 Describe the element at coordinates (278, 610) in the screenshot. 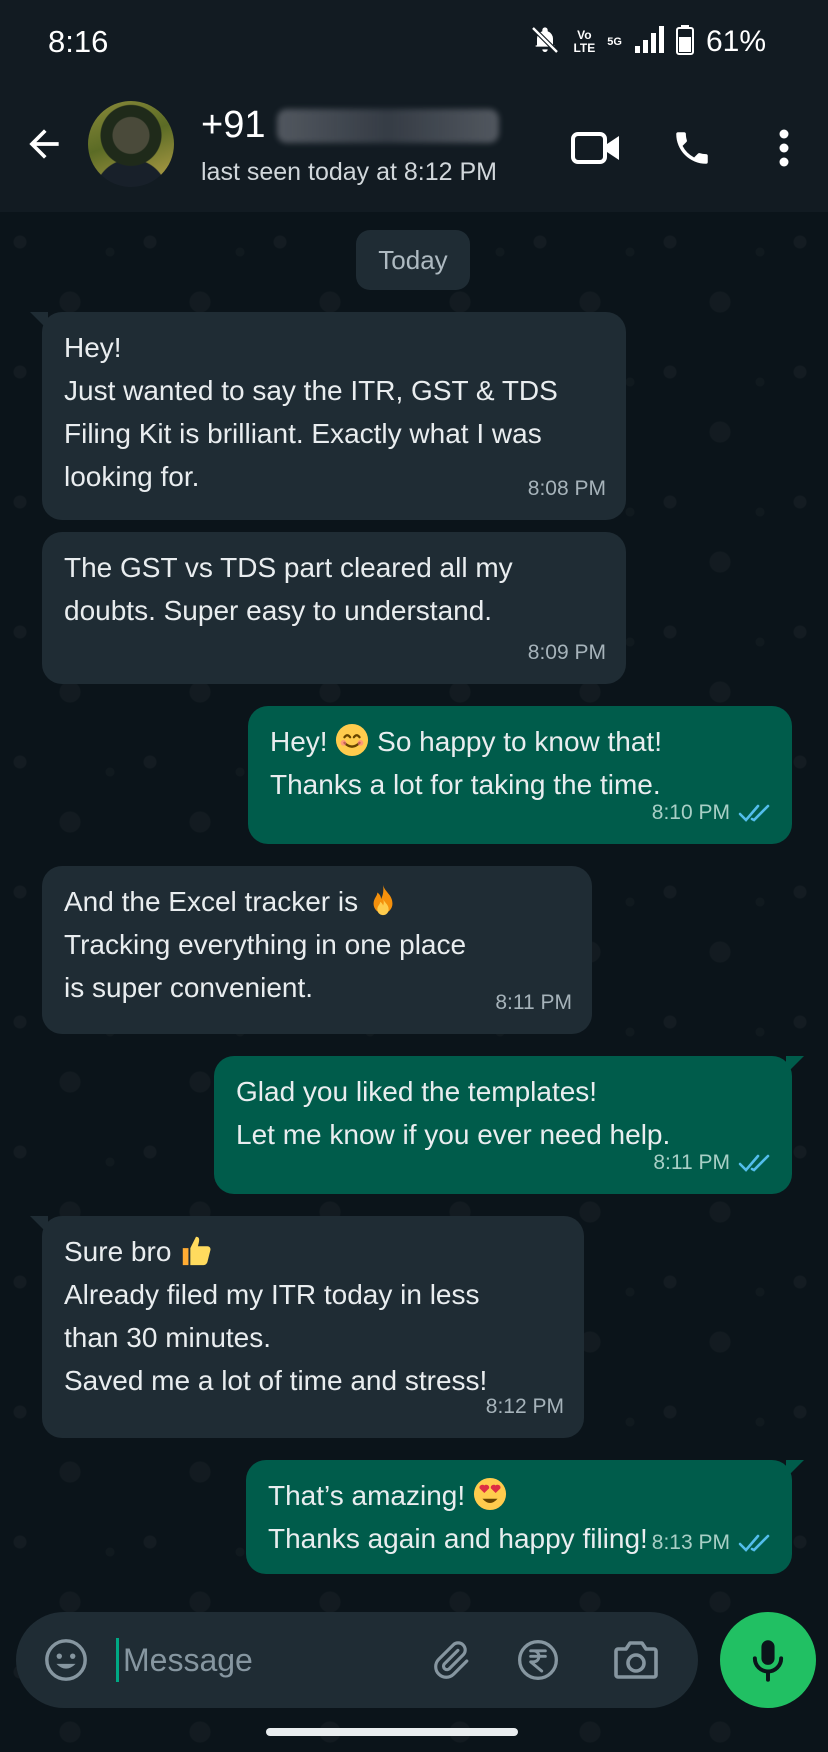

I see `message-text: doubts. Super easy to understand.` at that location.